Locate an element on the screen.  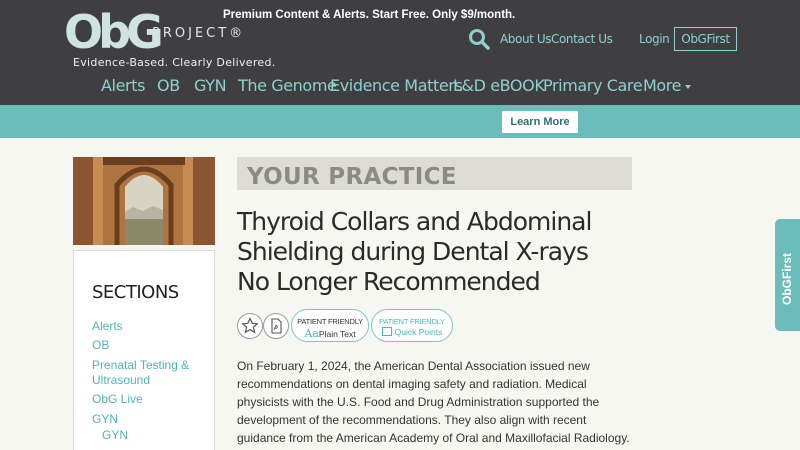
pdf-button is located at coordinates (276, 326).